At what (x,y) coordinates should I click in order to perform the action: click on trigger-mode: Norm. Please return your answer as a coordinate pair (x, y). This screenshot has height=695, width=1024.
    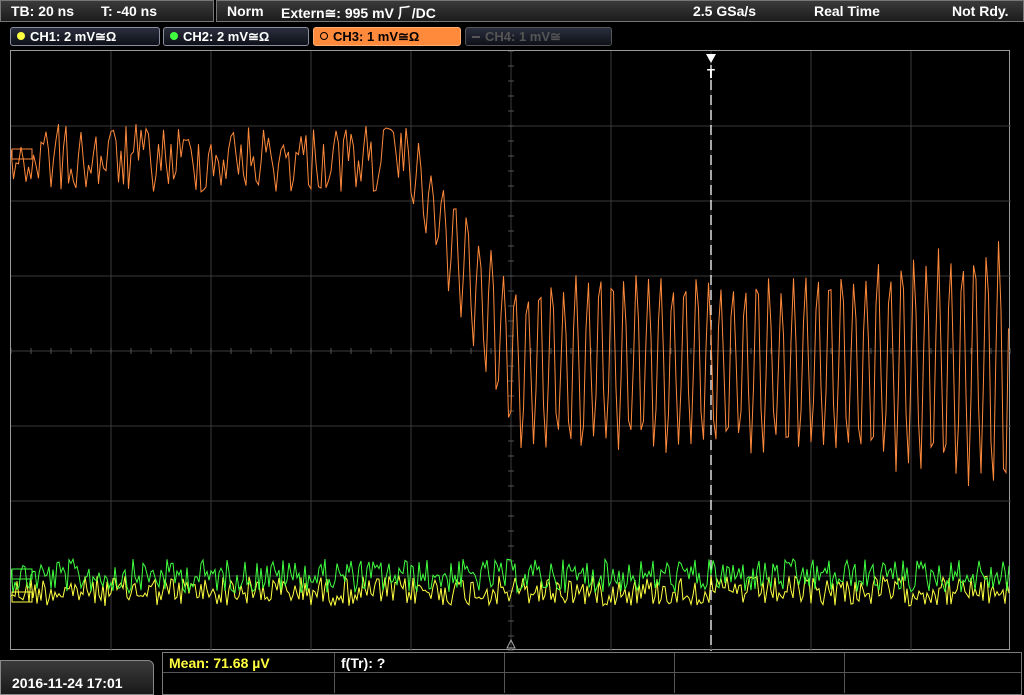
    Looking at the image, I should click on (245, 11).